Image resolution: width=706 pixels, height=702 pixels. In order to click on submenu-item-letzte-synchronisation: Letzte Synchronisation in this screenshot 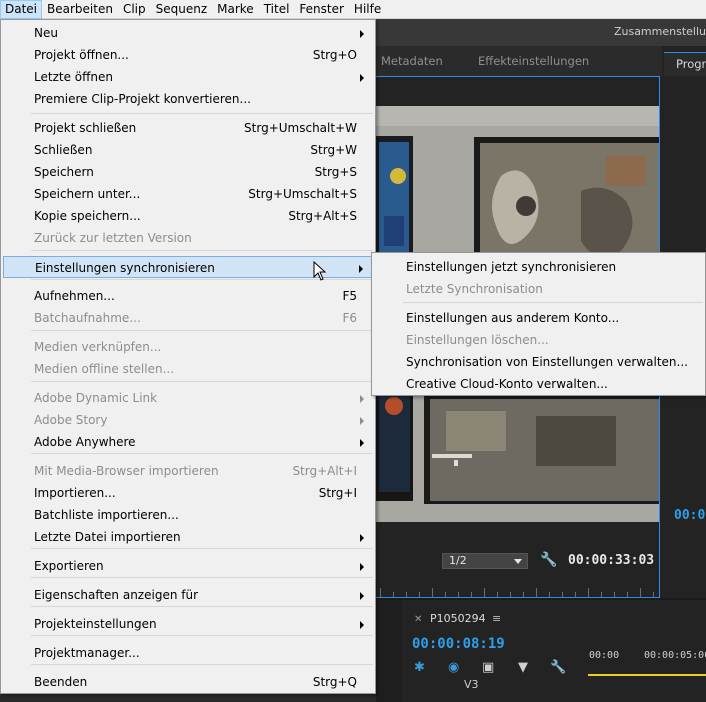, I will do `click(539, 289)`.